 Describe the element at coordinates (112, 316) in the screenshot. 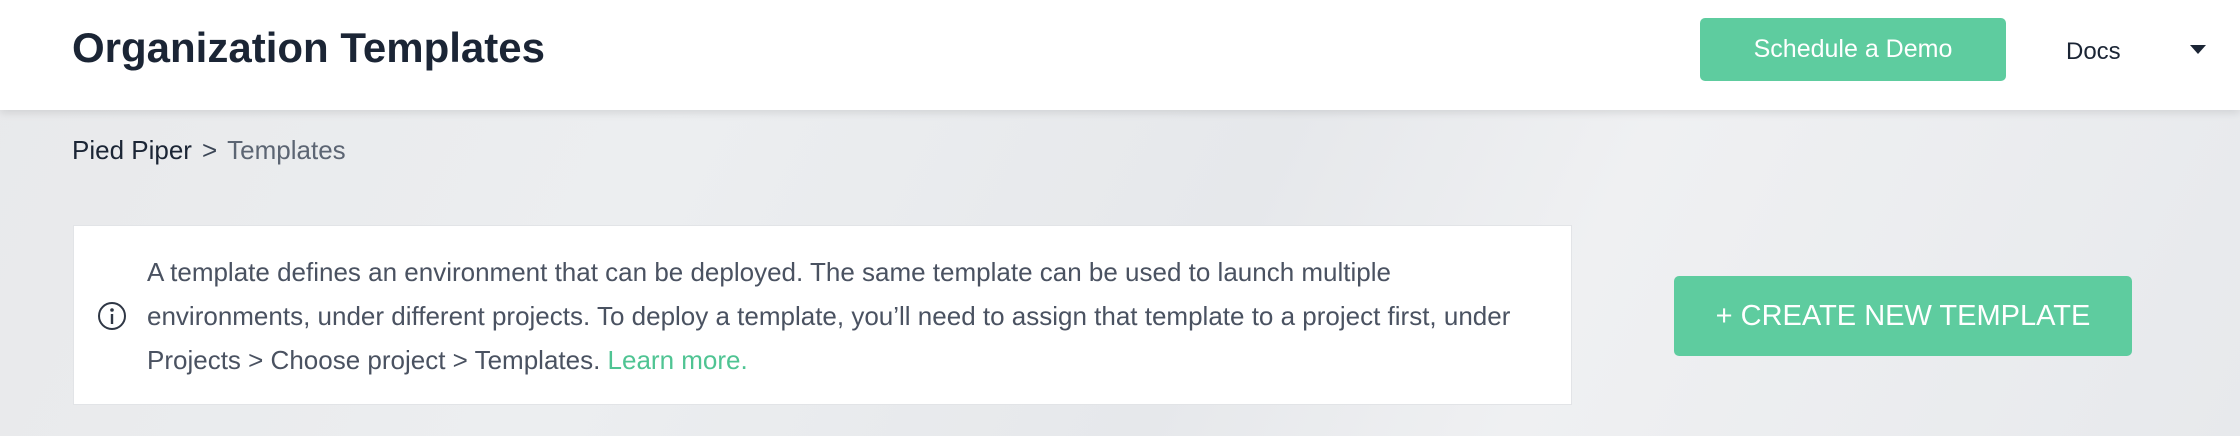

I see `info-circle-icon` at that location.